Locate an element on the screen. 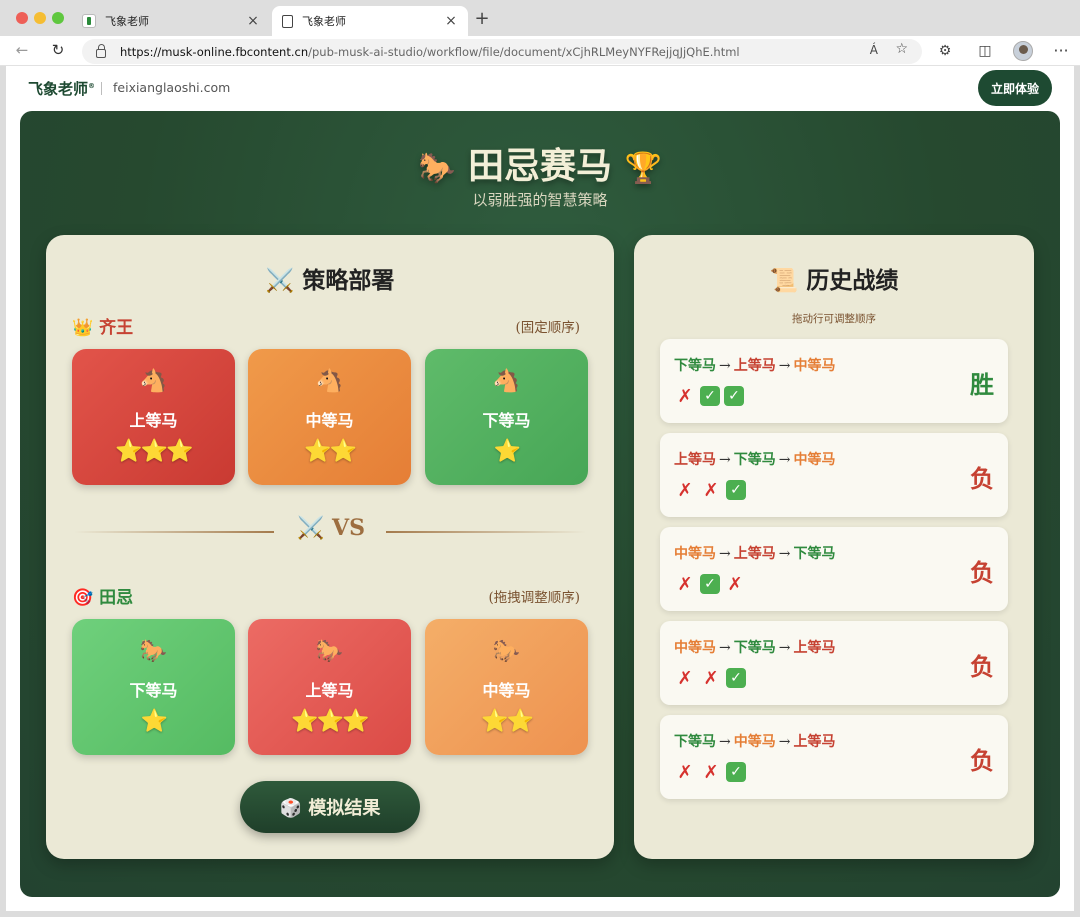  new-tab-icon: + is located at coordinates (482, 18).